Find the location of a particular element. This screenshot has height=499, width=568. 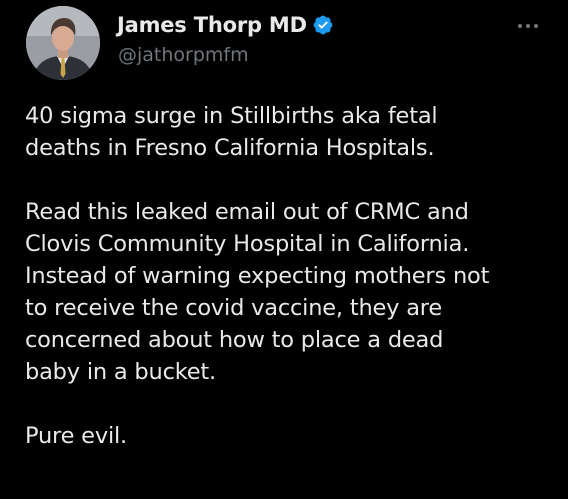

author-handle: @jathorpmfm is located at coordinates (183, 55).